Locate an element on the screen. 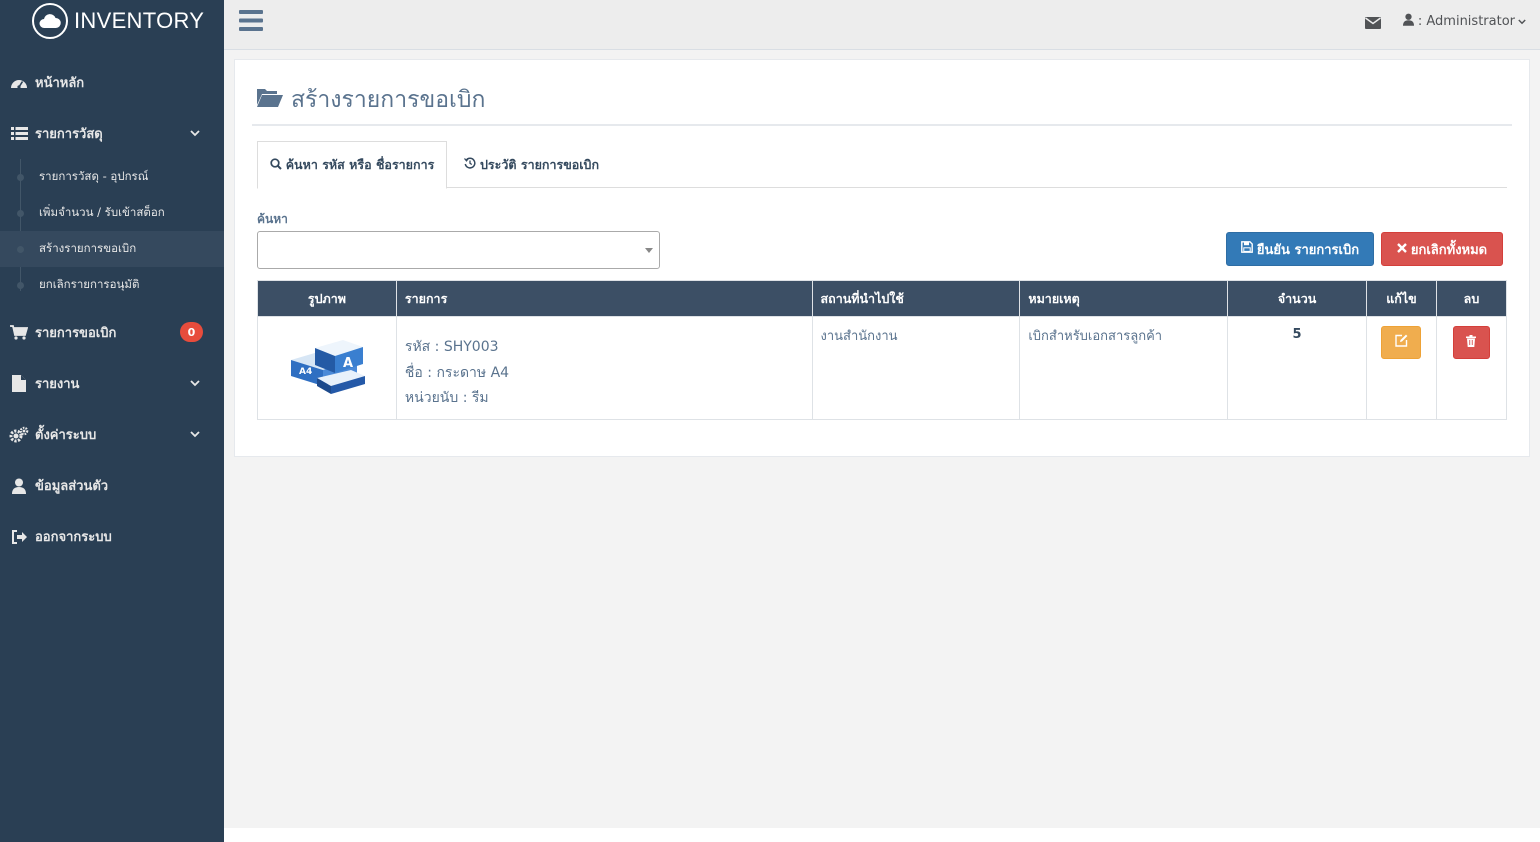 The height and width of the screenshot is (842, 1540). search-icon is located at coordinates (276, 165).